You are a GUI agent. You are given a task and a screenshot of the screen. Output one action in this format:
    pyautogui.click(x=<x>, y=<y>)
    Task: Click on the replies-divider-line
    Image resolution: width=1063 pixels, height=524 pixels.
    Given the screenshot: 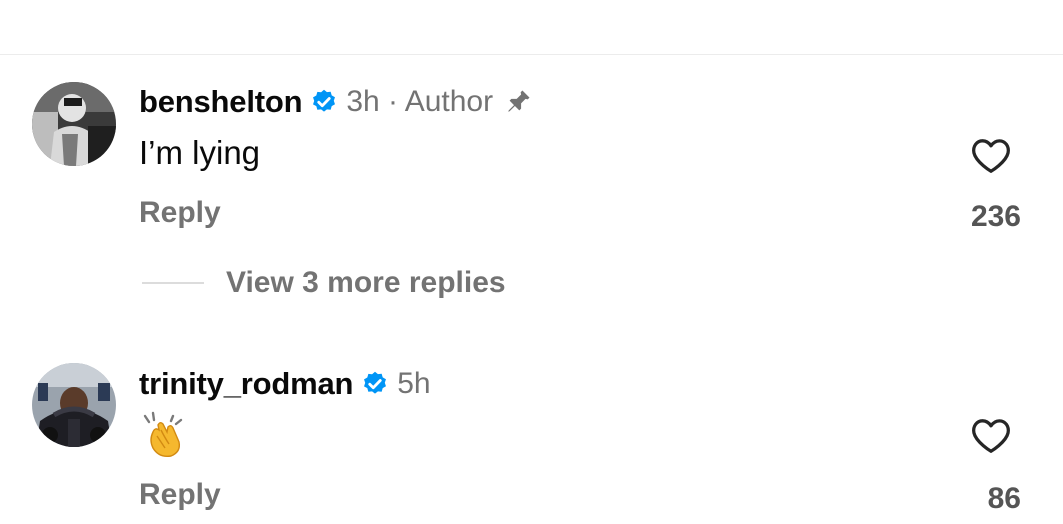 What is the action you would take?
    pyautogui.click(x=173, y=283)
    